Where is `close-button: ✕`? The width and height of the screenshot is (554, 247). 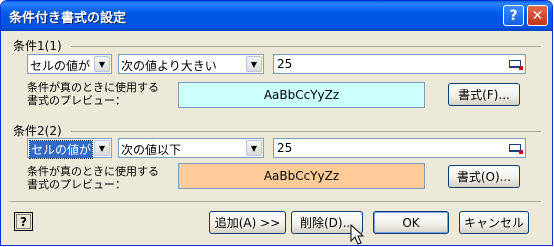 close-button: ✕ is located at coordinates (537, 15).